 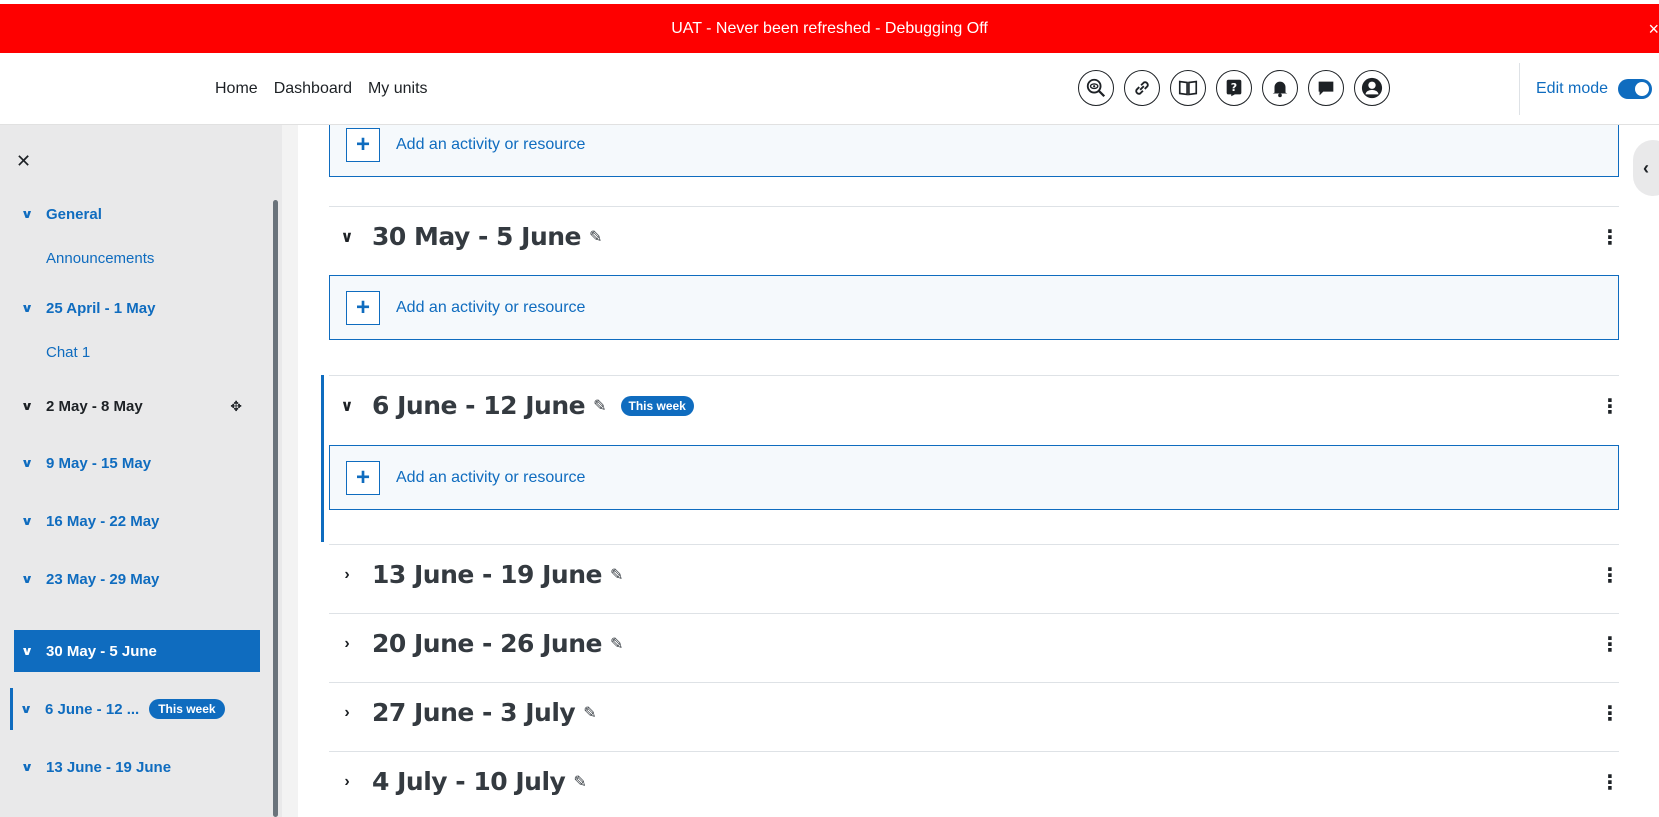 What do you see at coordinates (322, 458) in the screenshot?
I see `current-week-indicator` at bounding box center [322, 458].